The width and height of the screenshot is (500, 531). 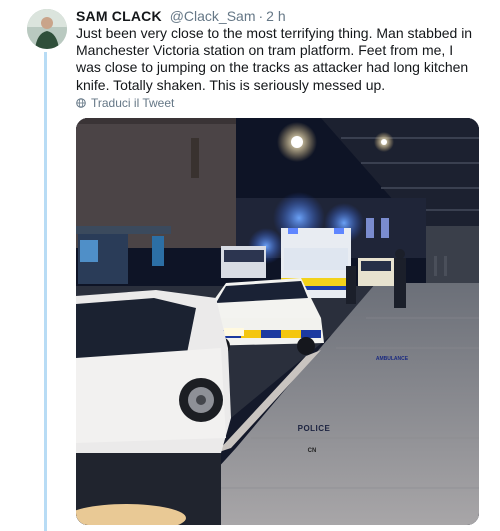 What do you see at coordinates (81, 103) in the screenshot?
I see `globe-icon` at bounding box center [81, 103].